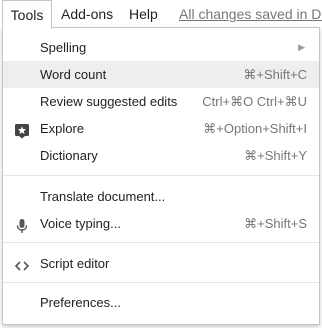 The height and width of the screenshot is (328, 322). Describe the element at coordinates (109, 101) in the screenshot. I see `menu-item-label: Review suggested edits` at that location.